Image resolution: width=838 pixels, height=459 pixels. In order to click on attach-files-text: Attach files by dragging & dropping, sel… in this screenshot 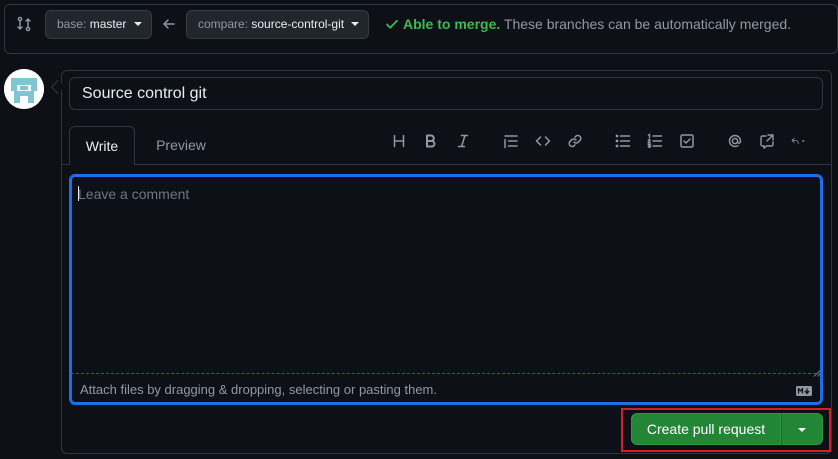, I will do `click(258, 389)`.